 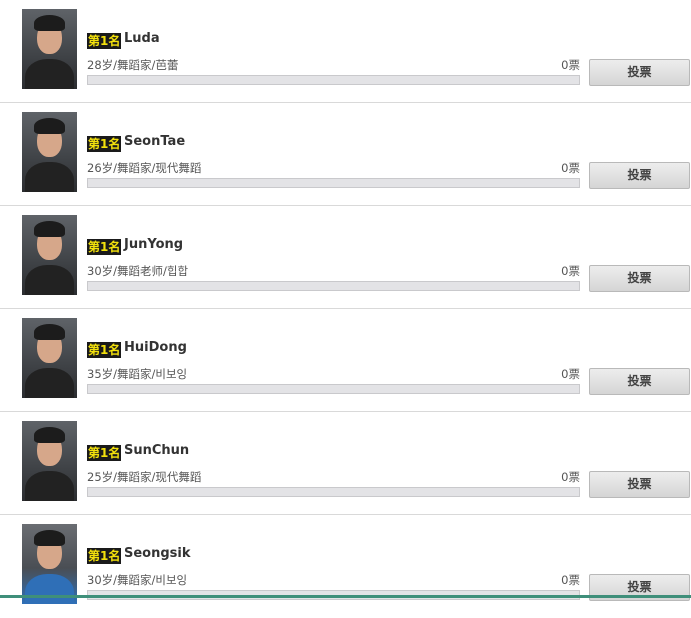 I want to click on contestant-info: 35岁/舞蹈家/비보잉, so click(x=137, y=374).